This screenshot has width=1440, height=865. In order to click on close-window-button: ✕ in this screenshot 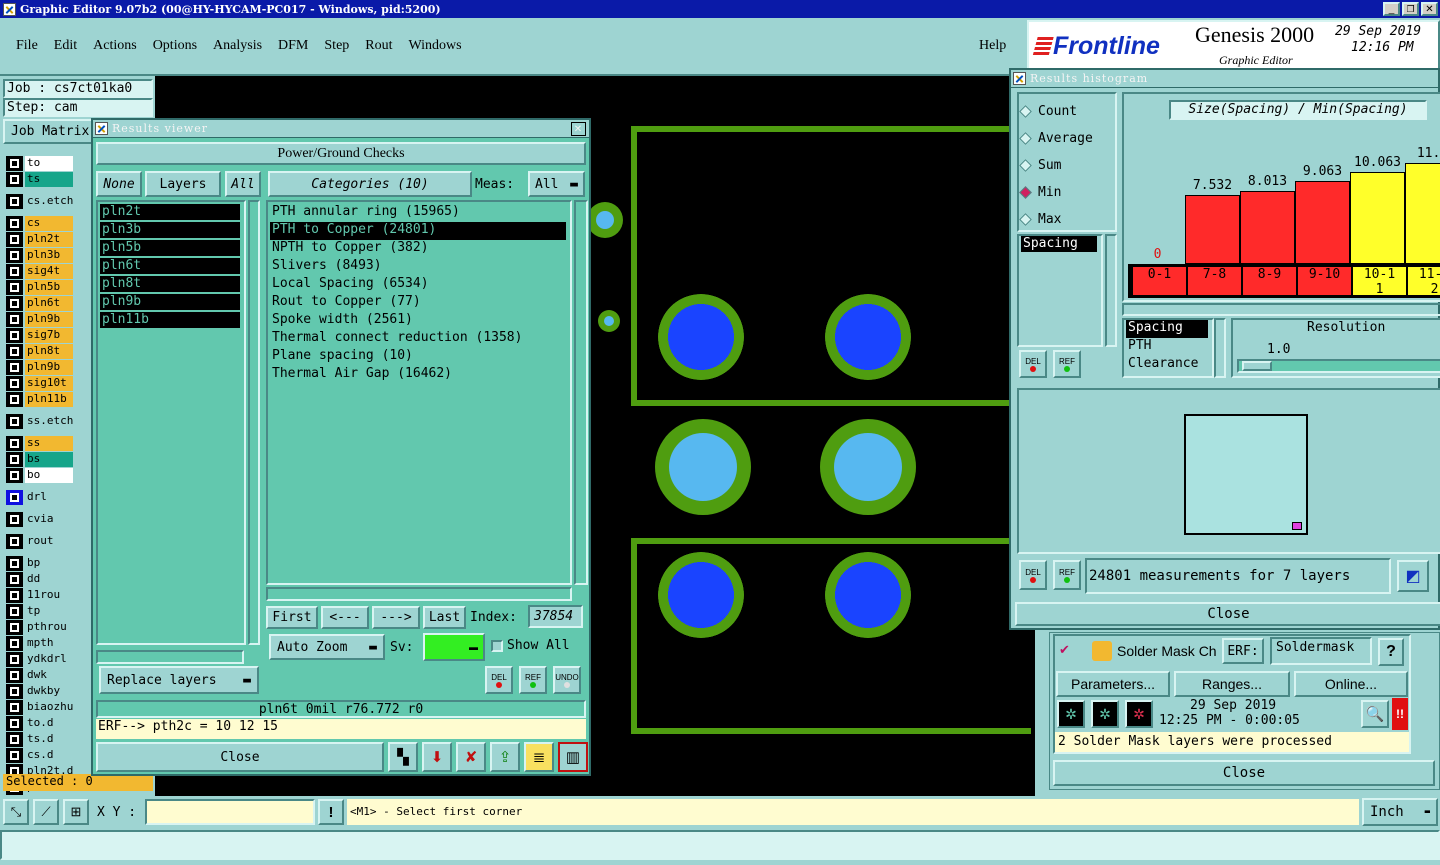, I will do `click(1429, 9)`.